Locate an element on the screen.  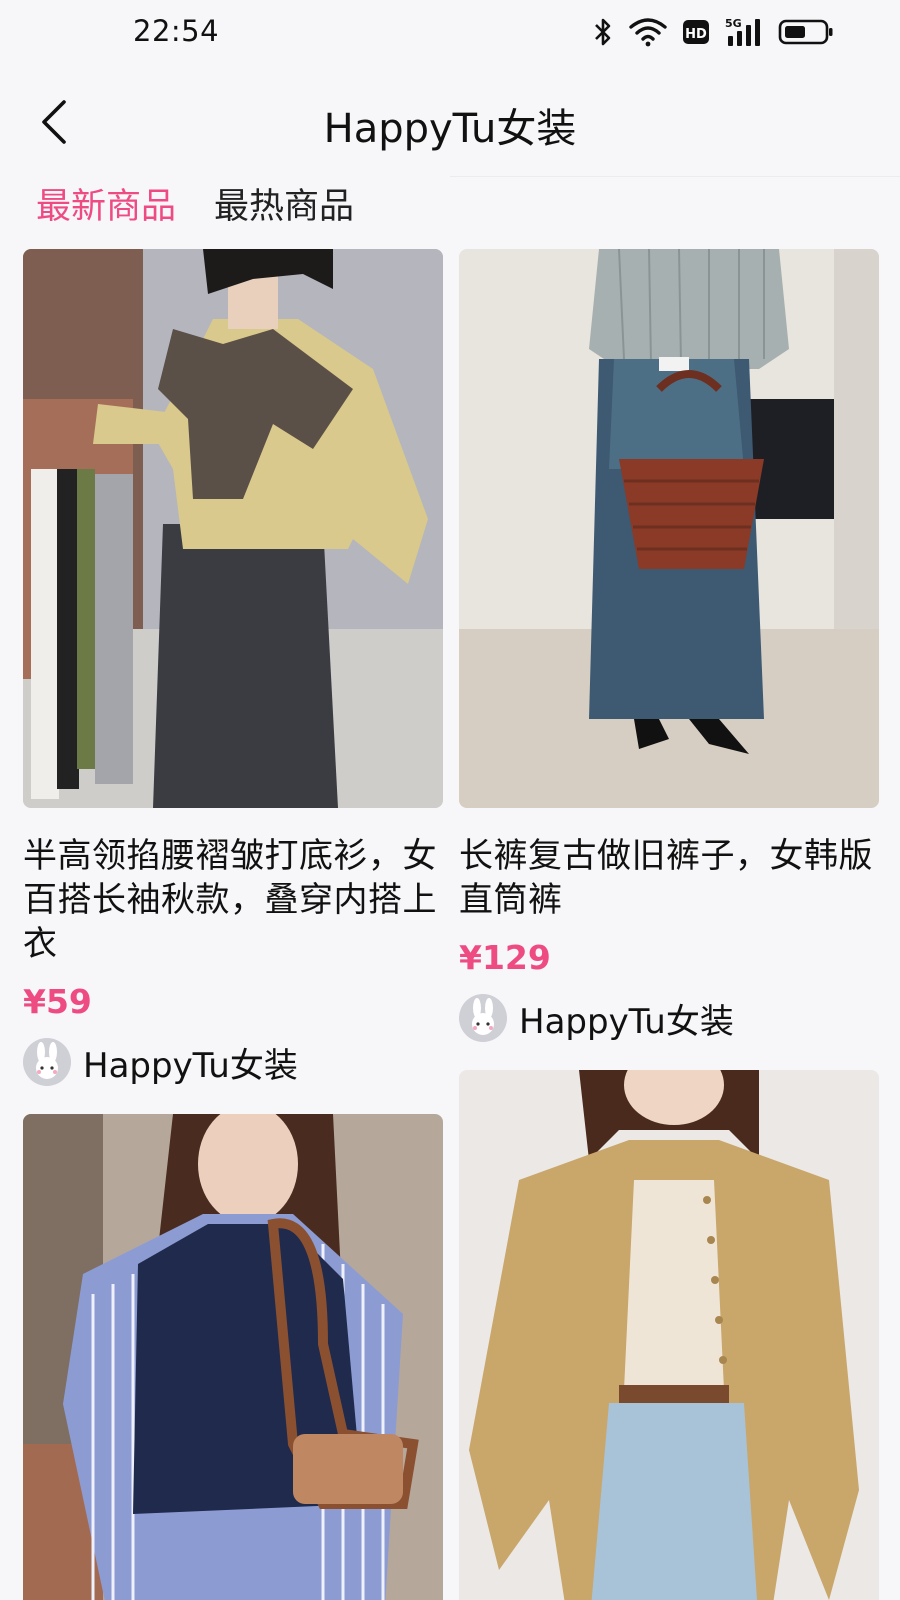
header: HappyTu女装 is located at coordinates (450, 122).